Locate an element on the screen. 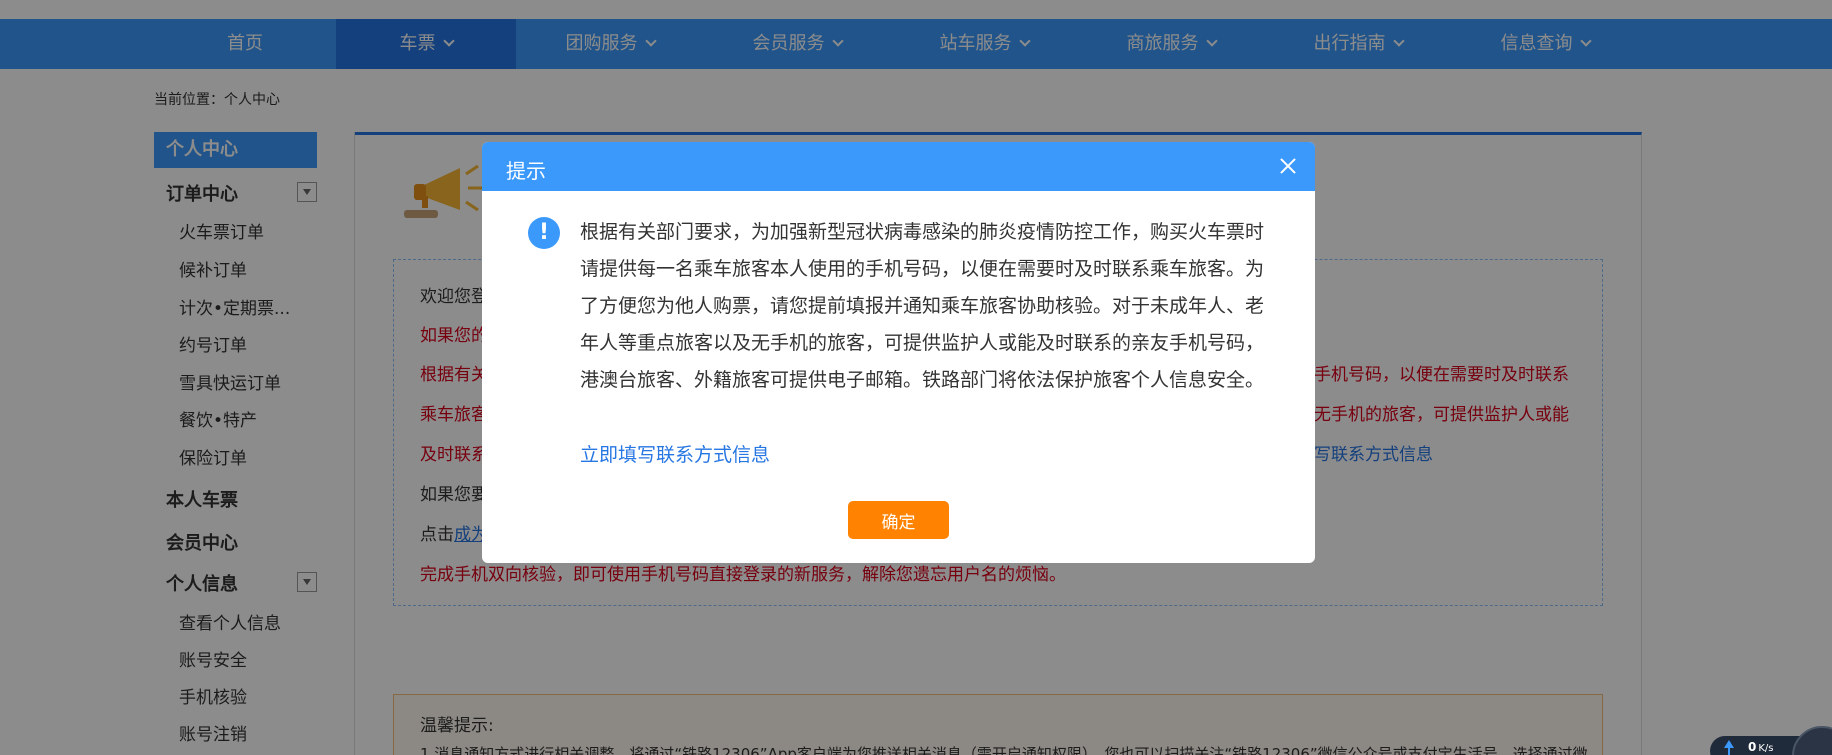 The height and width of the screenshot is (755, 1832). dialog-title: 提示 is located at coordinates (526, 171).